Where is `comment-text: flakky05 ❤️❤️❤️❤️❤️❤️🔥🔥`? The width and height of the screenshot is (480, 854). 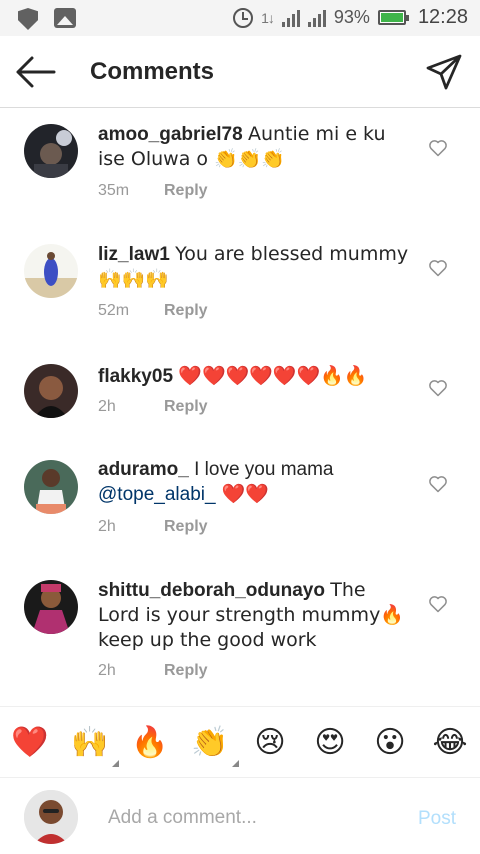
comment-text: flakky05 ❤️❤️❤️❤️❤️❤️🔥🔥 is located at coordinates (255, 376).